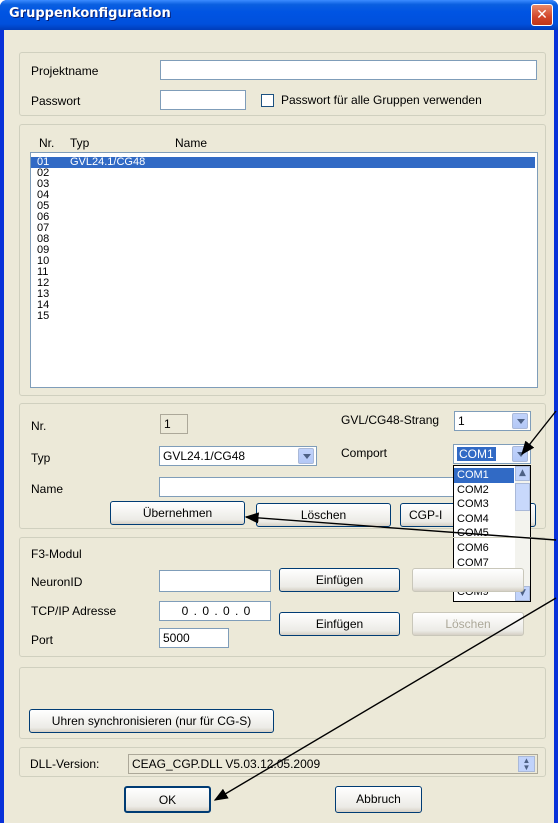 Image resolution: width=558 pixels, height=823 pixels. What do you see at coordinates (542, 15) in the screenshot?
I see `close-button: ✕` at bounding box center [542, 15].